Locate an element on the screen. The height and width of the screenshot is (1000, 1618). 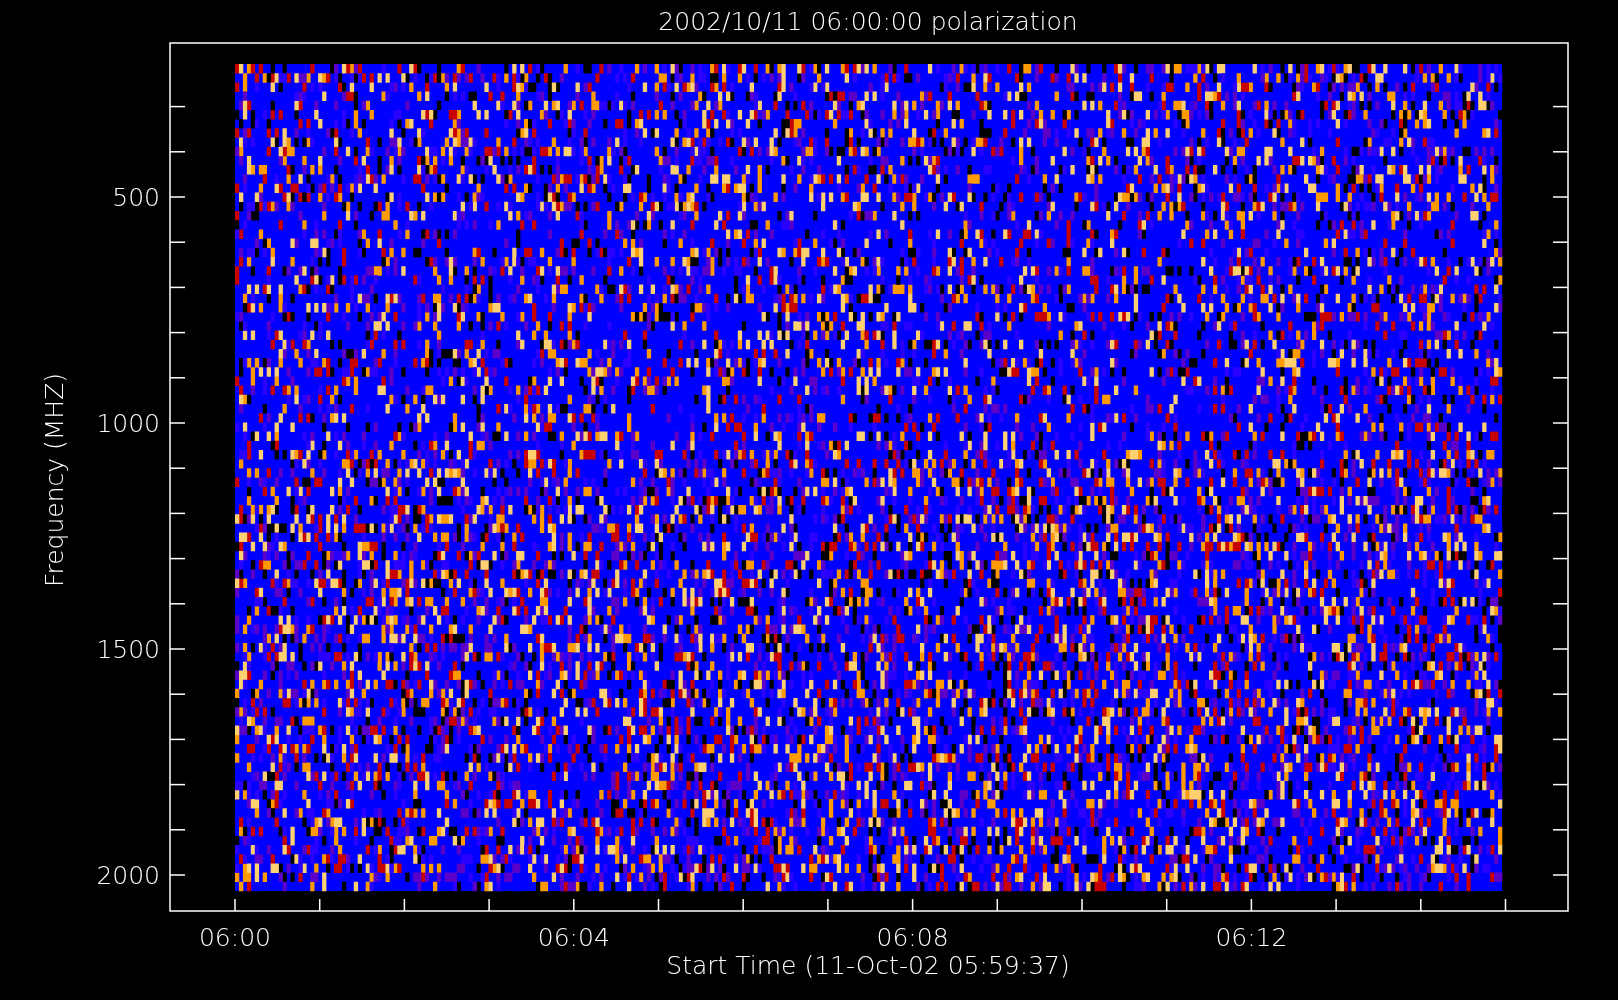
x-tick-label: 06:00 is located at coordinates (235, 937).